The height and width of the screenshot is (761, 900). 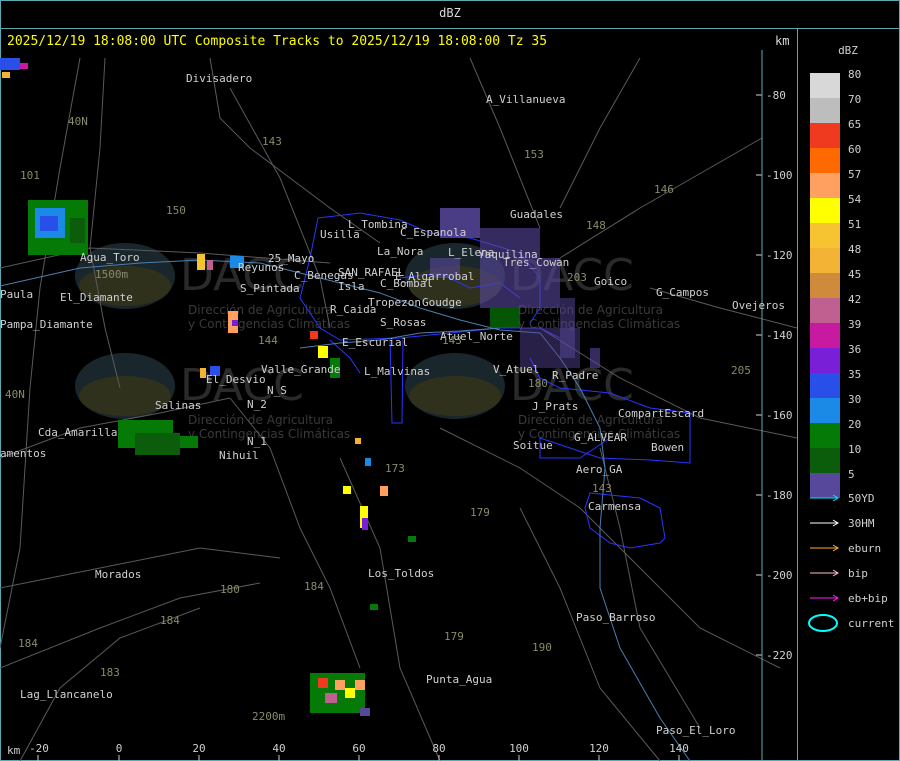 What do you see at coordinates (849, 548) in the screenshot?
I see `track-legend: 50YD 30HM eburn bip eb+bip` at bounding box center [849, 548].